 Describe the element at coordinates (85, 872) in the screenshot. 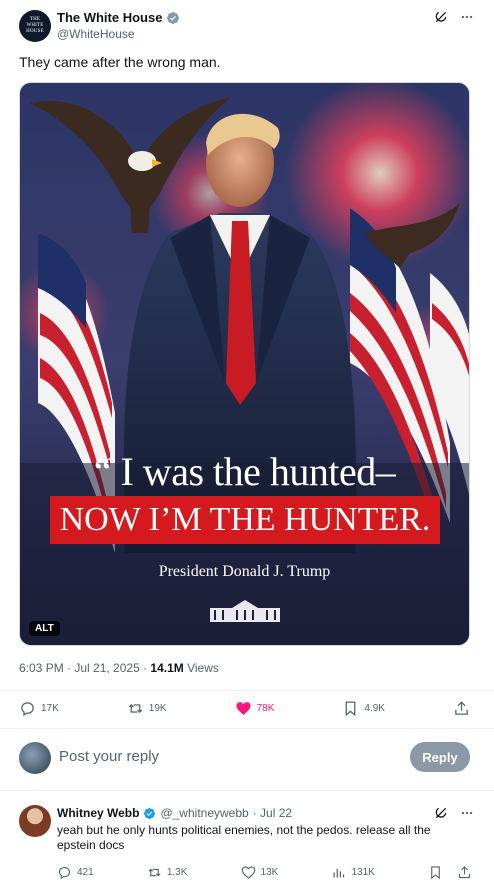

I see `reply-count: 421` at that location.